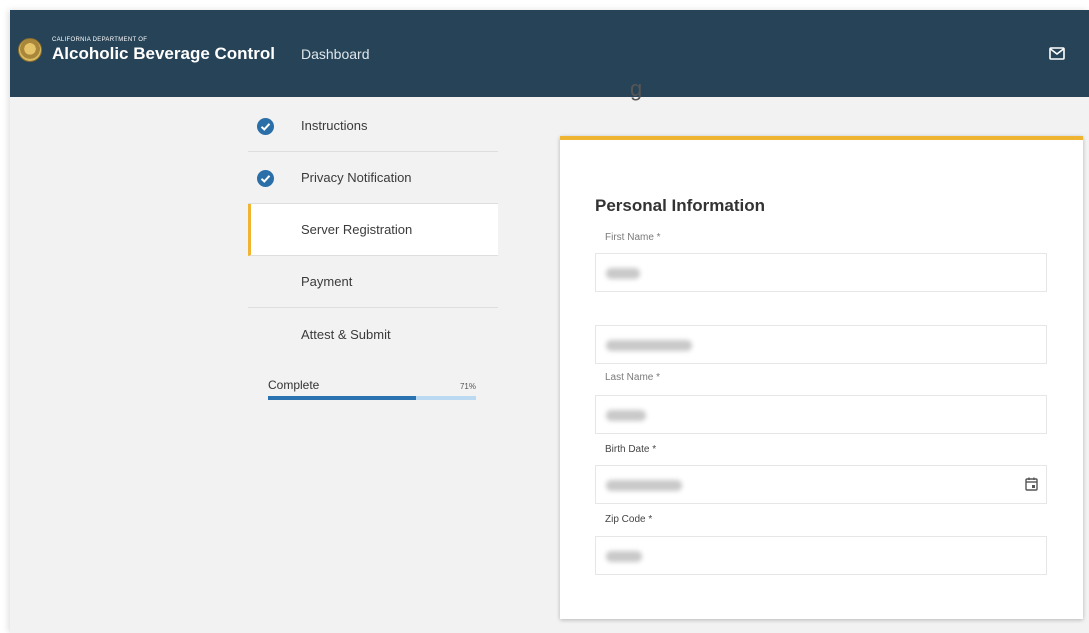 The height and width of the screenshot is (633, 1089). Describe the element at coordinates (335, 54) in the screenshot. I see `dashboard-link: Dashboard` at that location.